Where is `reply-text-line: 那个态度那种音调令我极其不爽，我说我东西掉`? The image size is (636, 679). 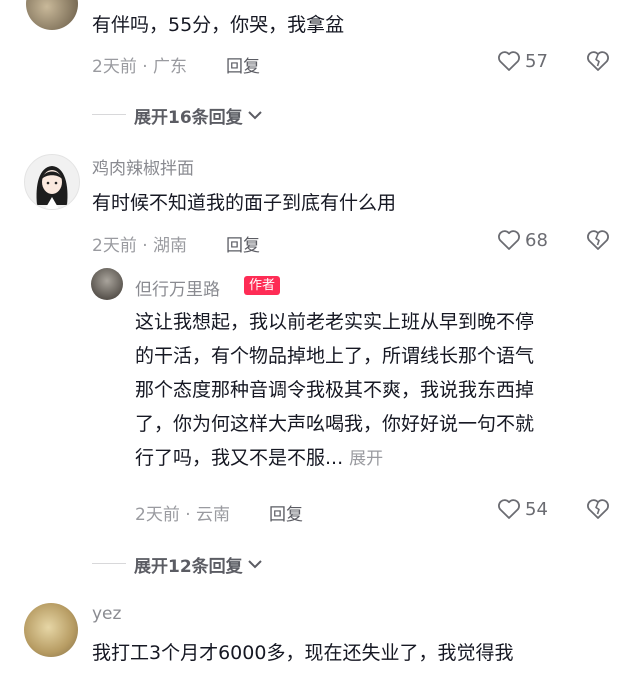 reply-text-line: 那个态度那种音调令我极其不爽，我说我东西掉 is located at coordinates (335, 390).